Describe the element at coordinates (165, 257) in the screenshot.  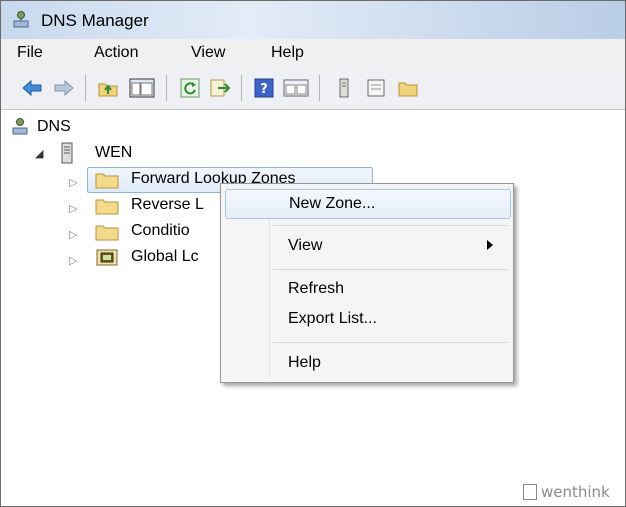
I see `tree-item-global-logs: Global Lc` at that location.